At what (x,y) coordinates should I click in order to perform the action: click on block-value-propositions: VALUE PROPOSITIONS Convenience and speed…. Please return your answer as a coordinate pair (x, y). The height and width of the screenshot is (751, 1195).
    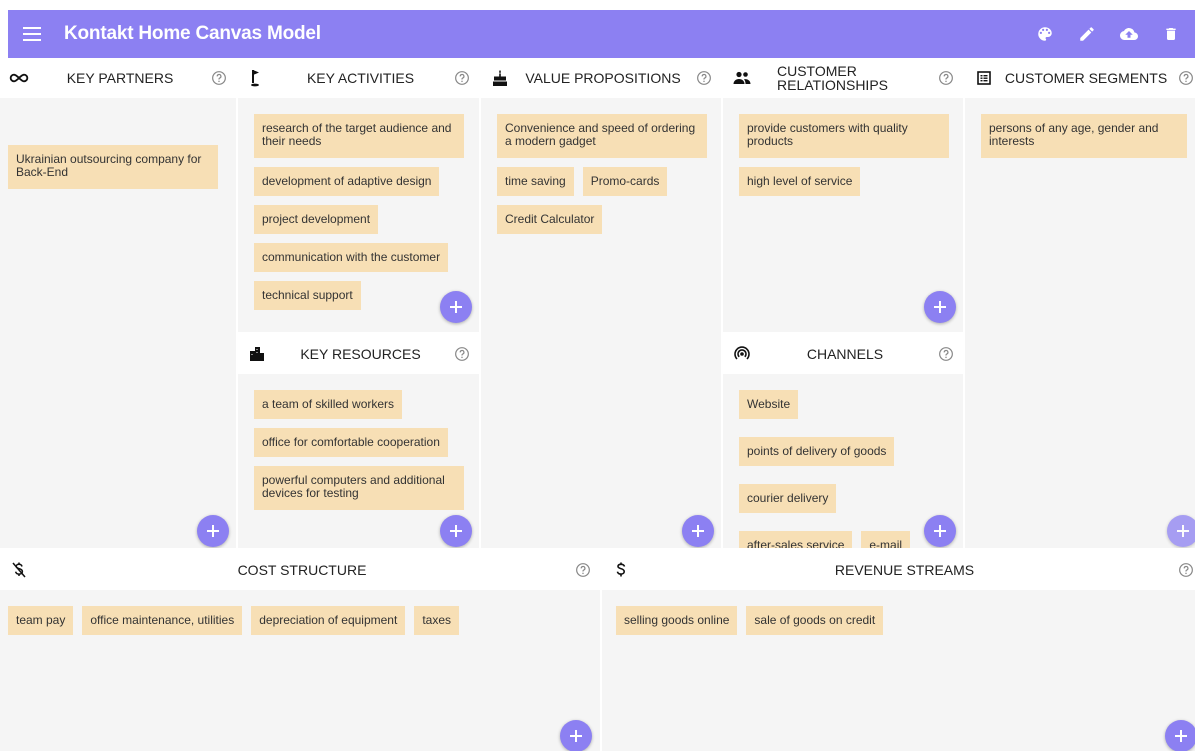
    Looking at the image, I should click on (601, 303).